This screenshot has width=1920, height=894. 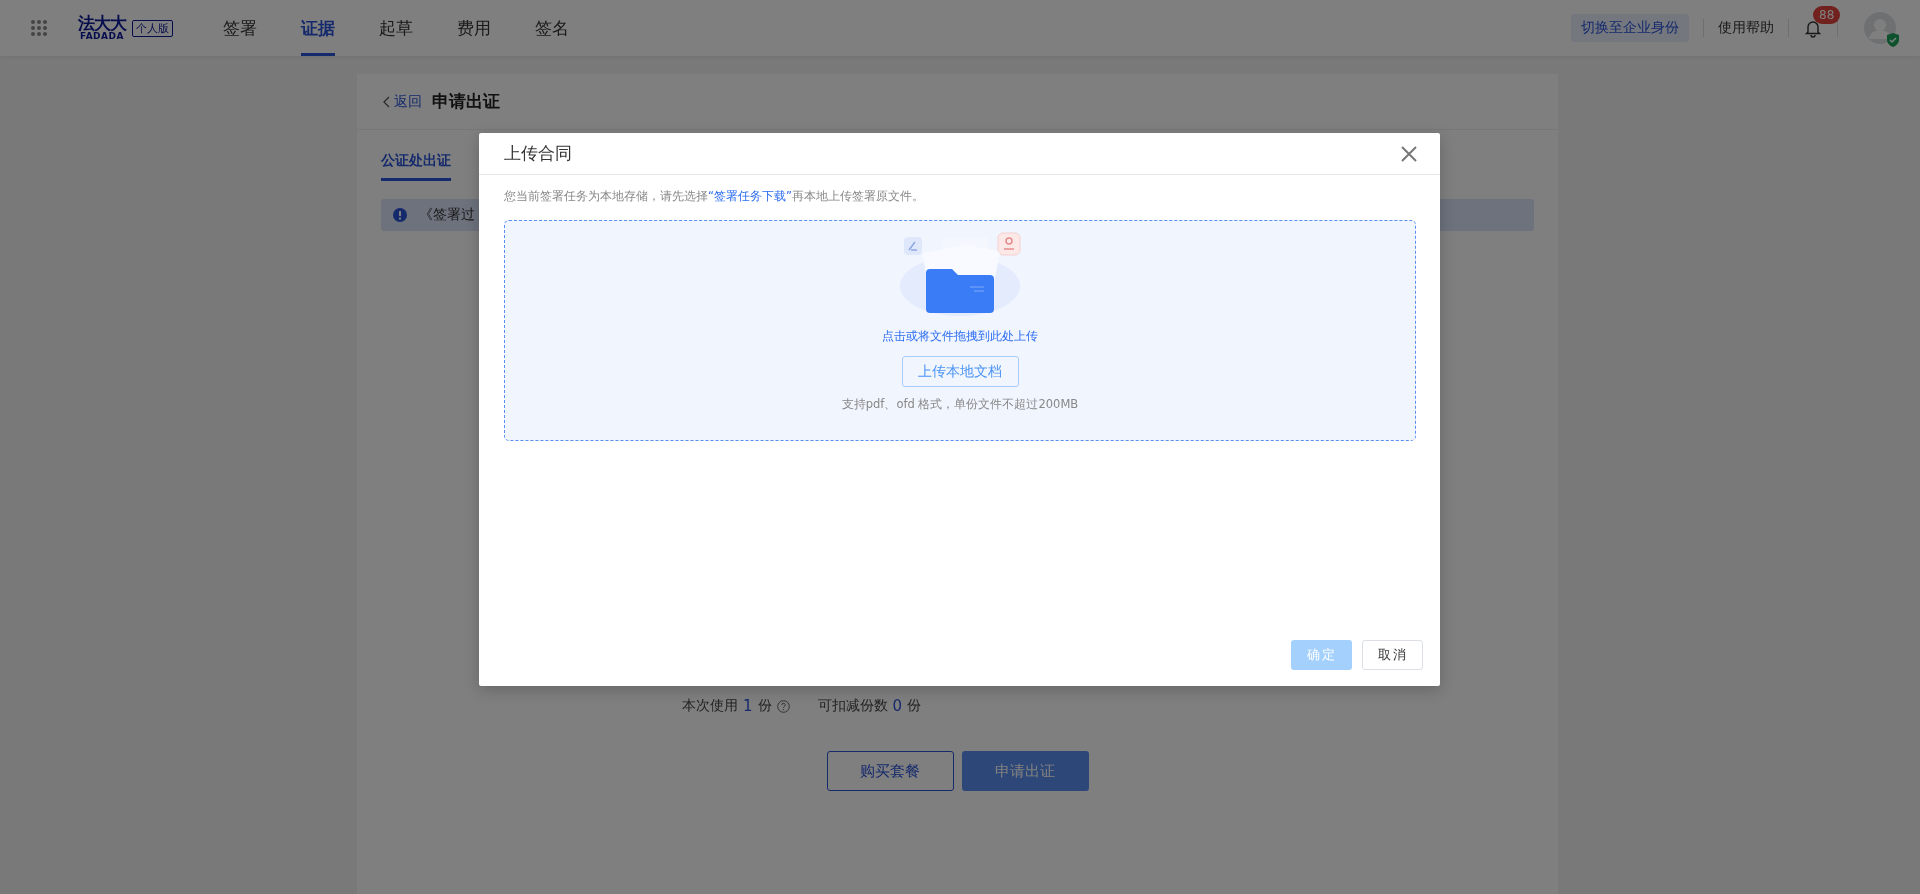 I want to click on notification-badge: 88, so click(x=1827, y=15).